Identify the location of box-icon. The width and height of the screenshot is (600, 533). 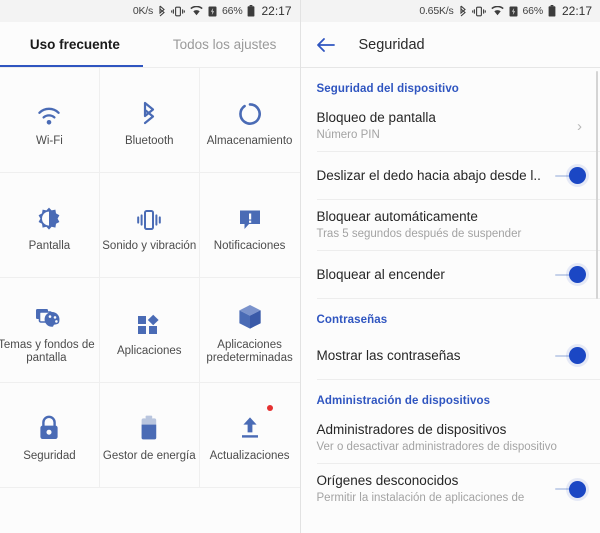
(250, 313).